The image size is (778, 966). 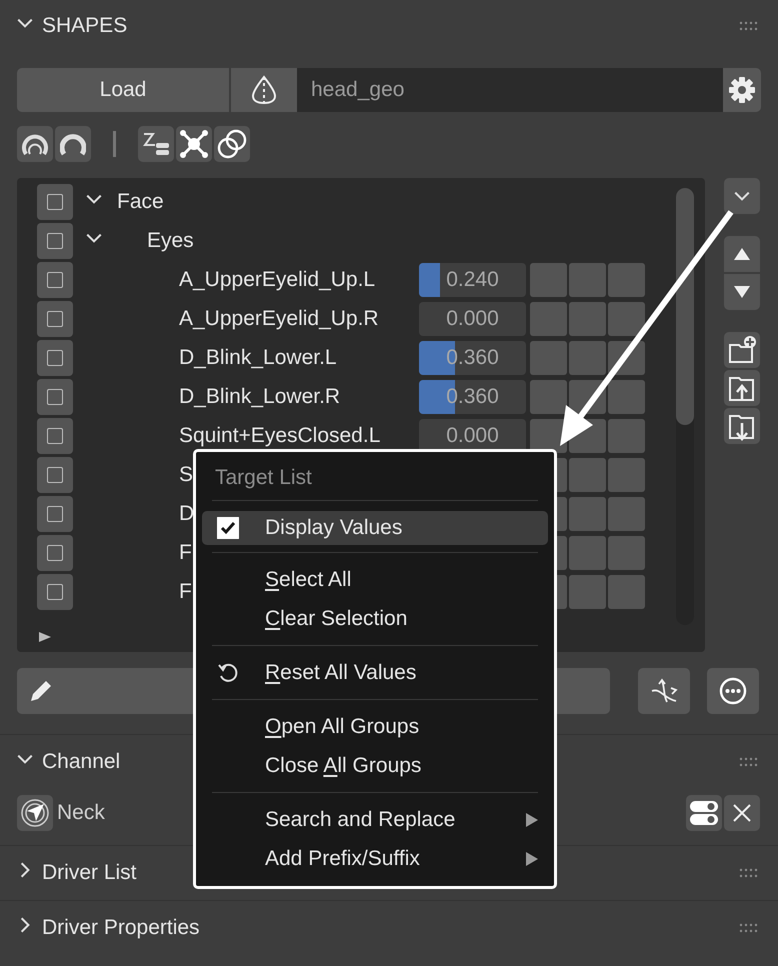 What do you see at coordinates (140, 202) in the screenshot?
I see `tree-item-label: Face` at bounding box center [140, 202].